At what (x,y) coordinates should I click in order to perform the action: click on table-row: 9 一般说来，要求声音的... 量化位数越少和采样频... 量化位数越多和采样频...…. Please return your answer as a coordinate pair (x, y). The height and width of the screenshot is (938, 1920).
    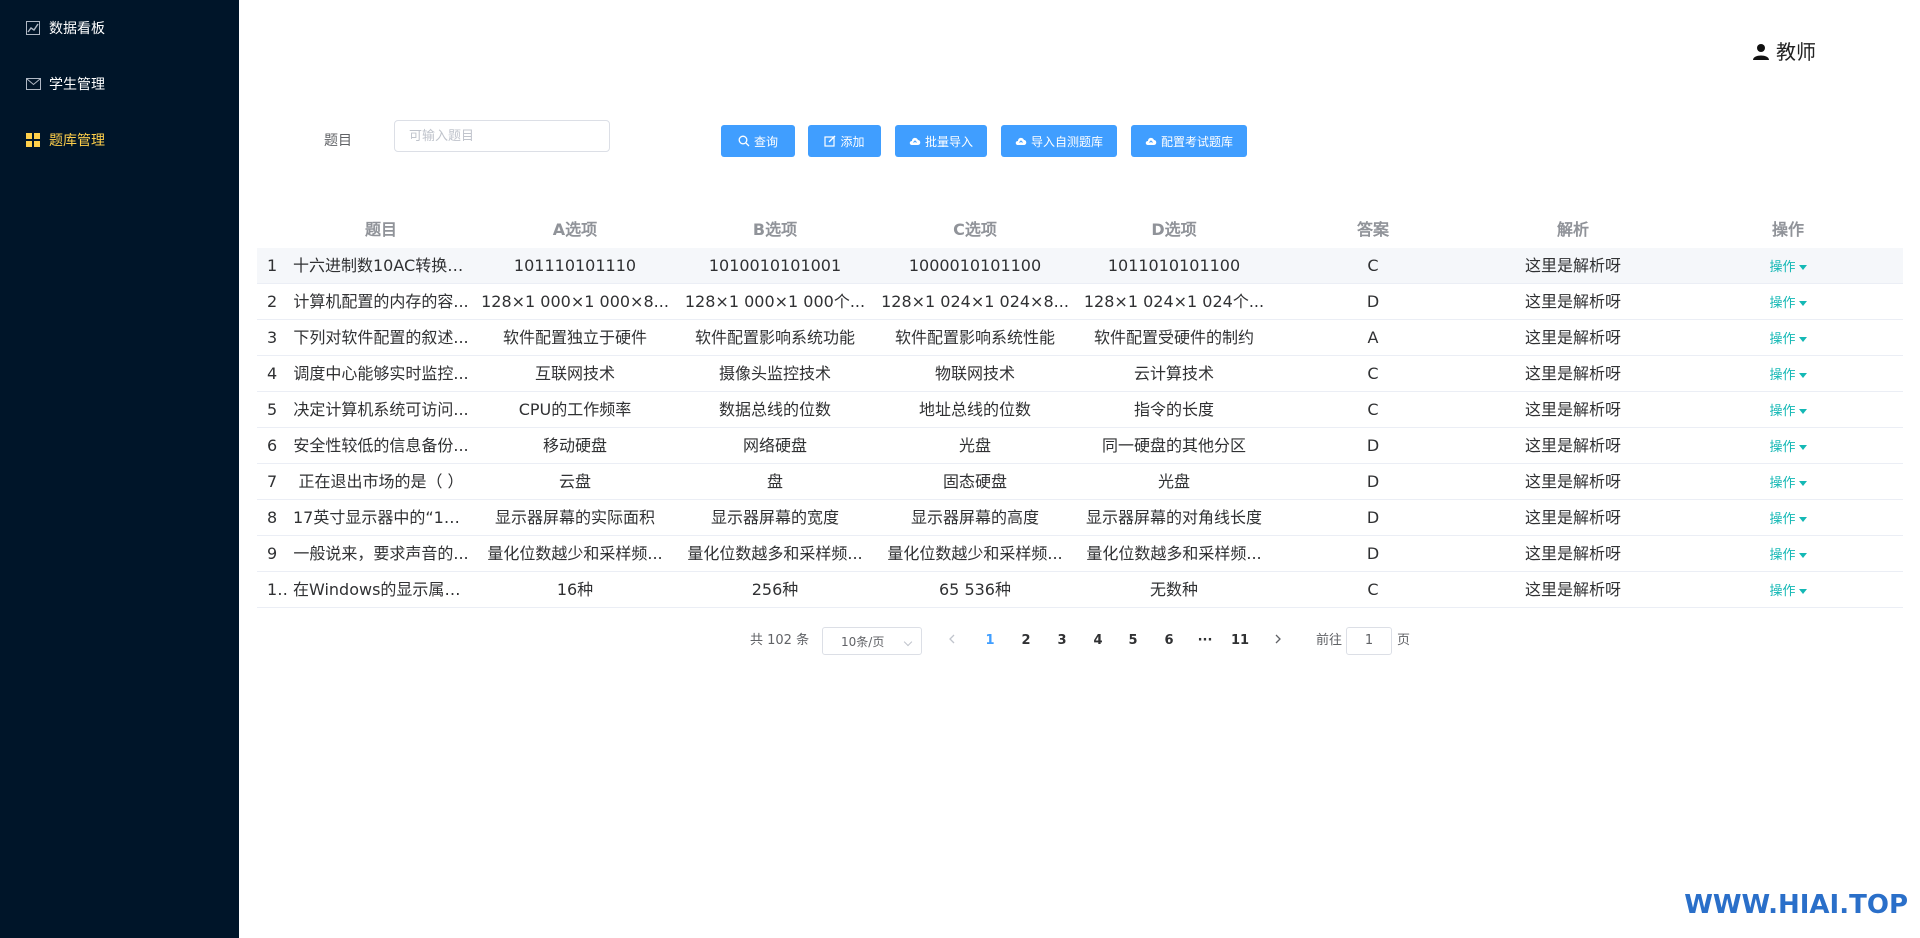
    Looking at the image, I should click on (1080, 554).